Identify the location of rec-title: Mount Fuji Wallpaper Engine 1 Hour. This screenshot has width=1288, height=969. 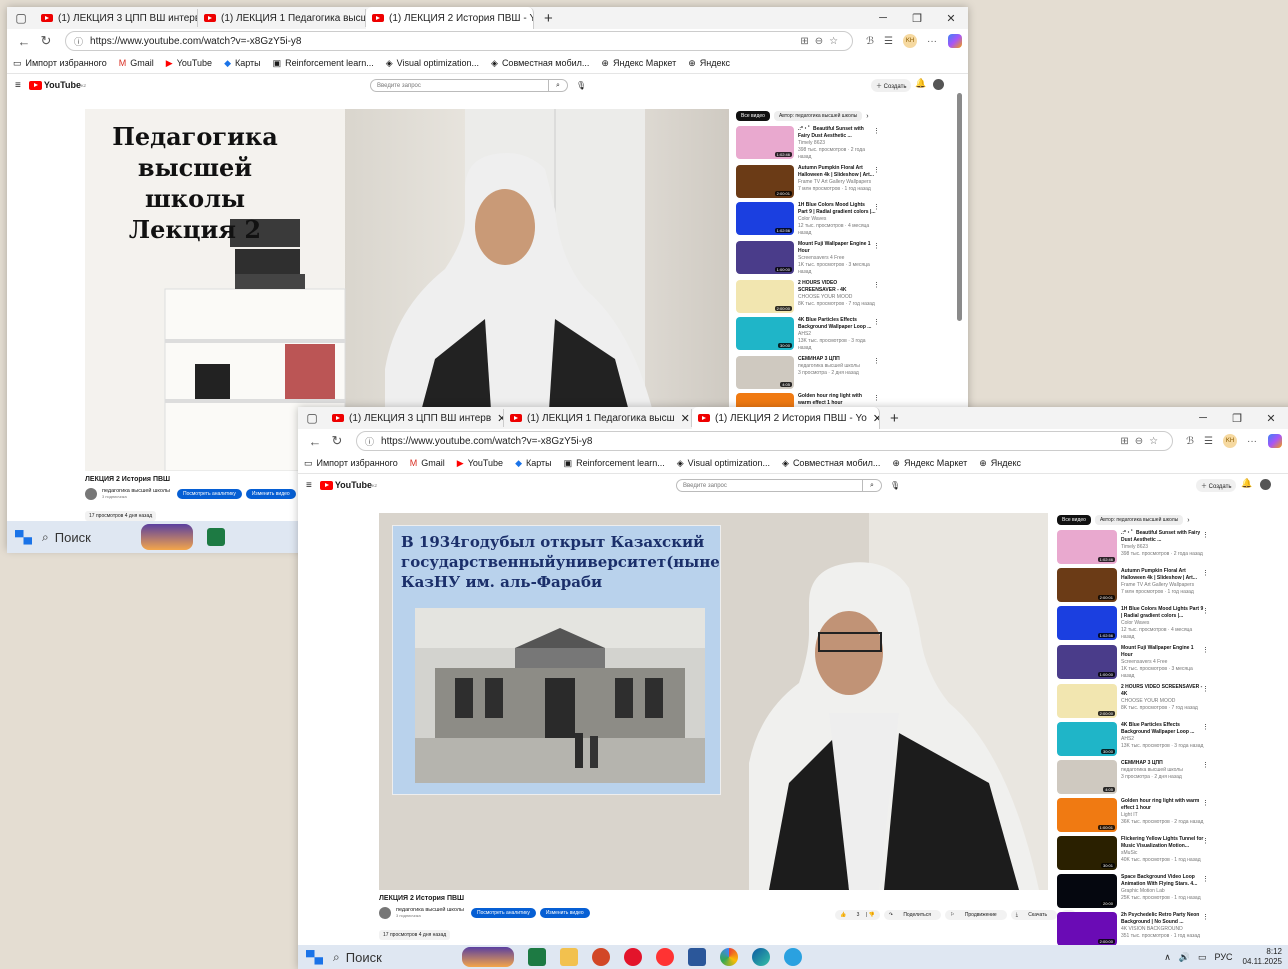
(1163, 652).